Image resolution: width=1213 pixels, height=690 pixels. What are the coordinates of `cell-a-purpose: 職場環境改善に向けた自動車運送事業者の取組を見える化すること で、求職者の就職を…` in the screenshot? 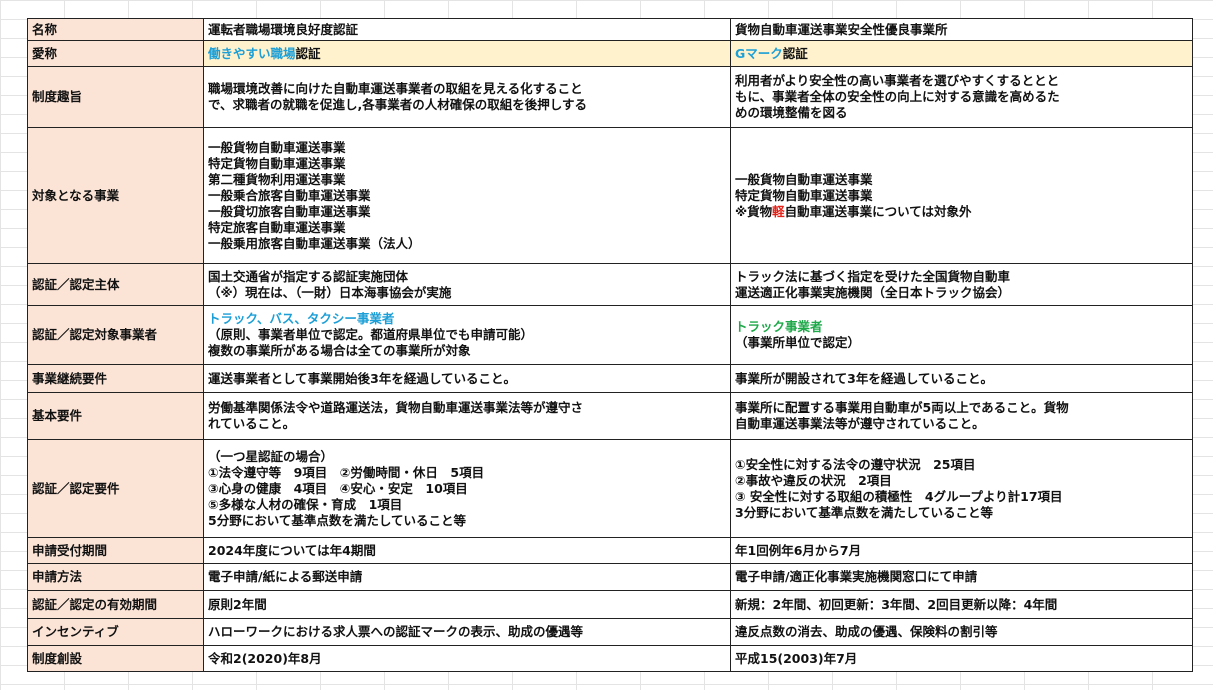 It's located at (467, 97).